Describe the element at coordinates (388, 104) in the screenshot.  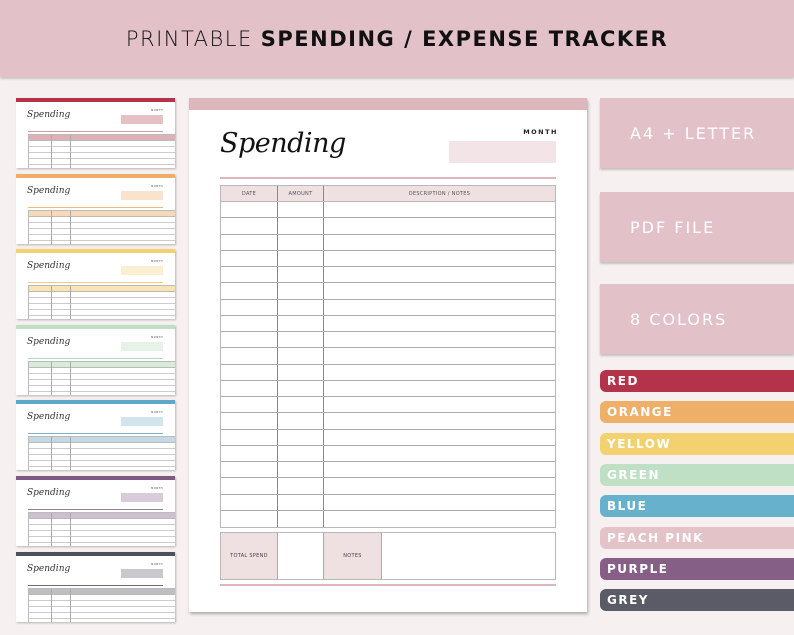
I see `page-top-bar` at that location.